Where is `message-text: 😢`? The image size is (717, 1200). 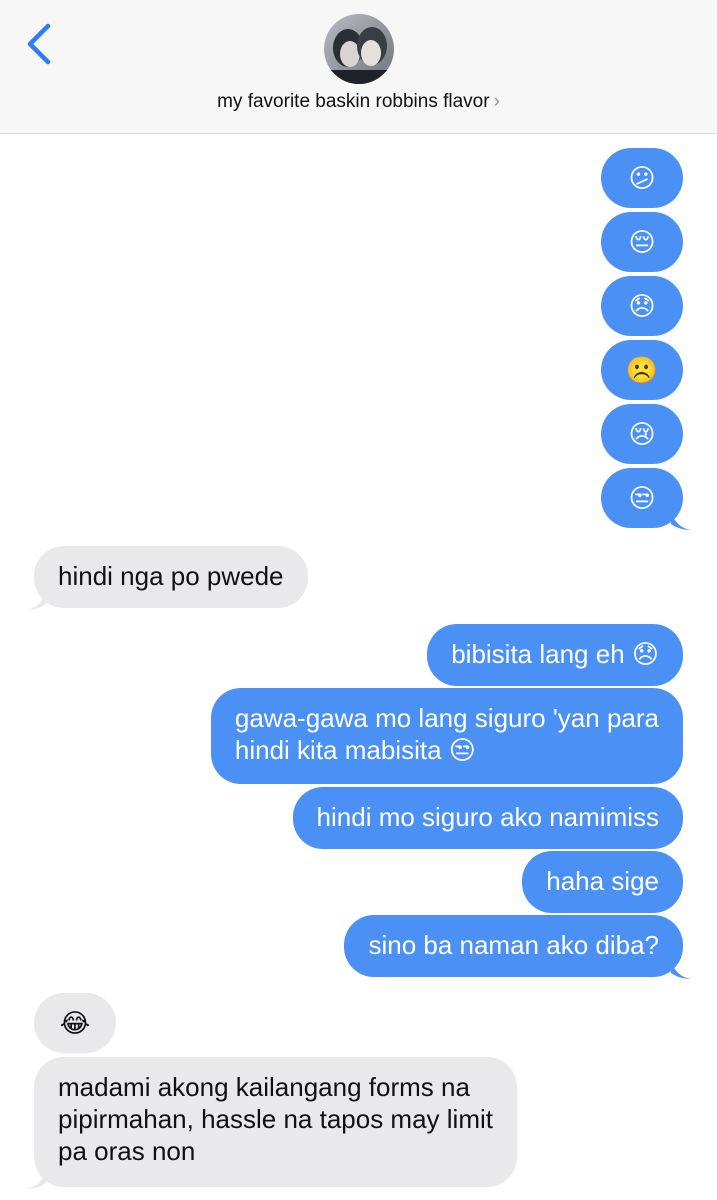 message-text: 😢 is located at coordinates (642, 434).